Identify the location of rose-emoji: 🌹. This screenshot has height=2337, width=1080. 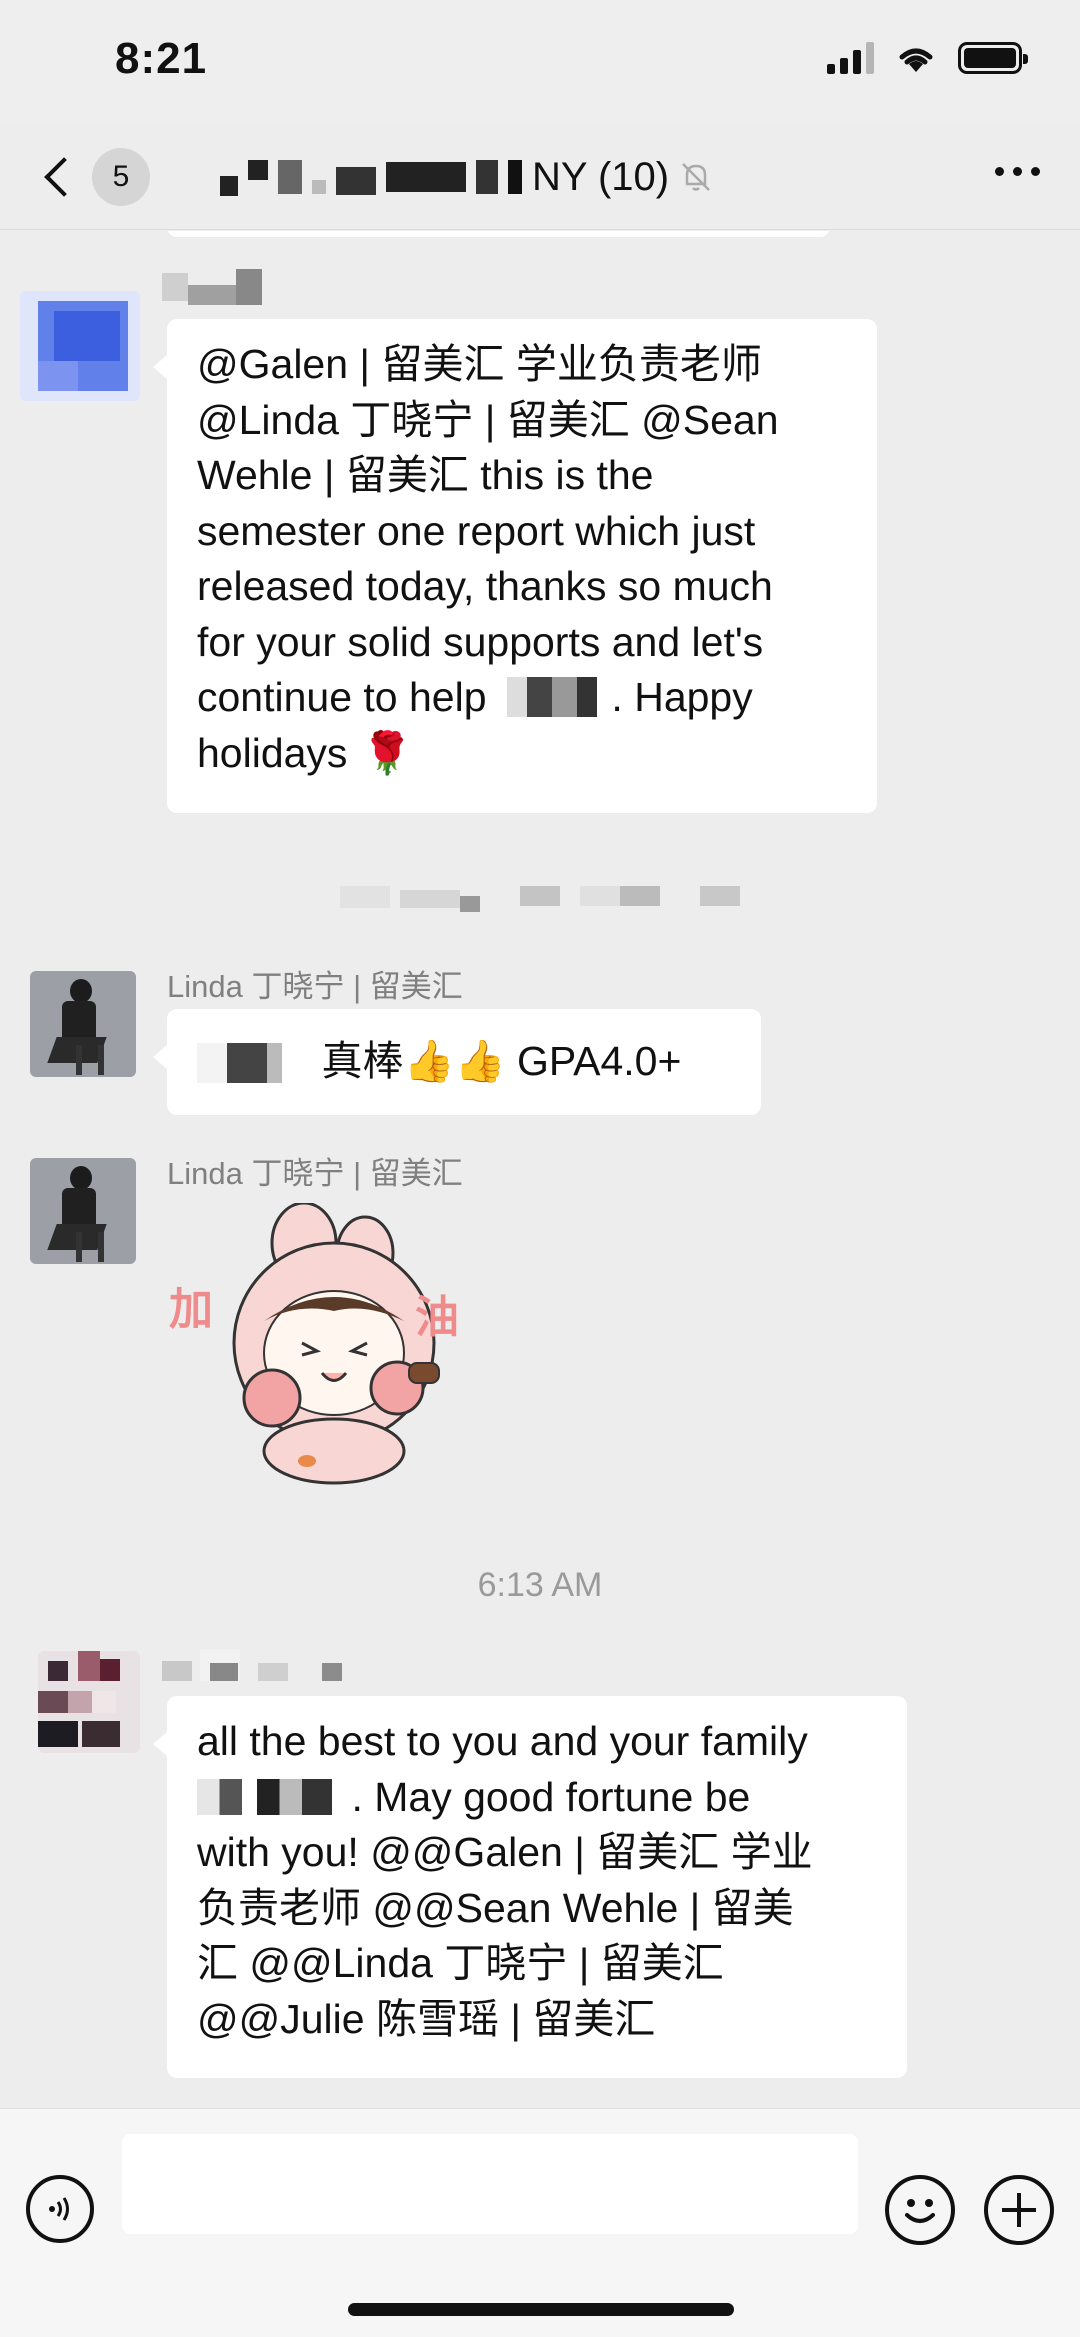
(387, 752).